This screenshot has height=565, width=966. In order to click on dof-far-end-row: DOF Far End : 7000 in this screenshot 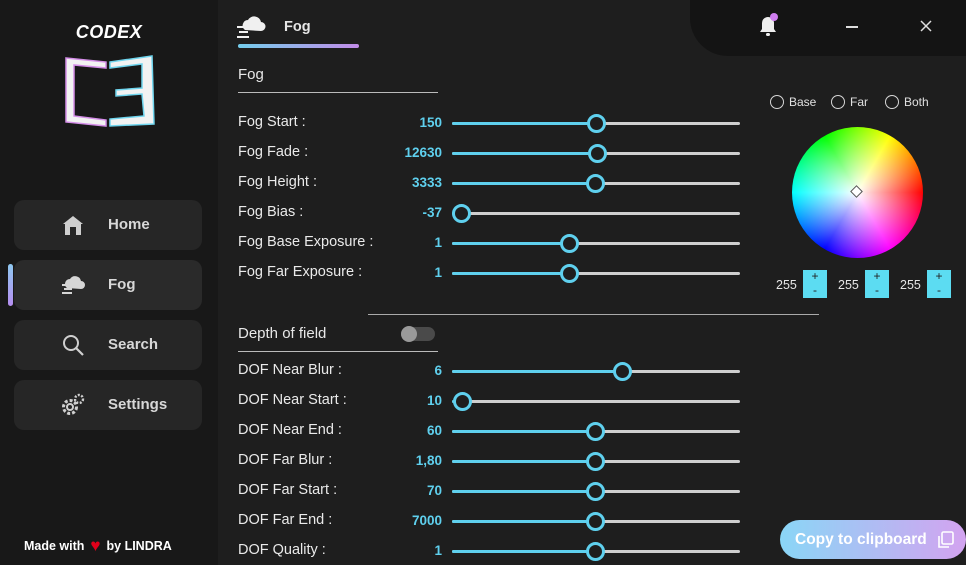, I will do `click(493, 521)`.